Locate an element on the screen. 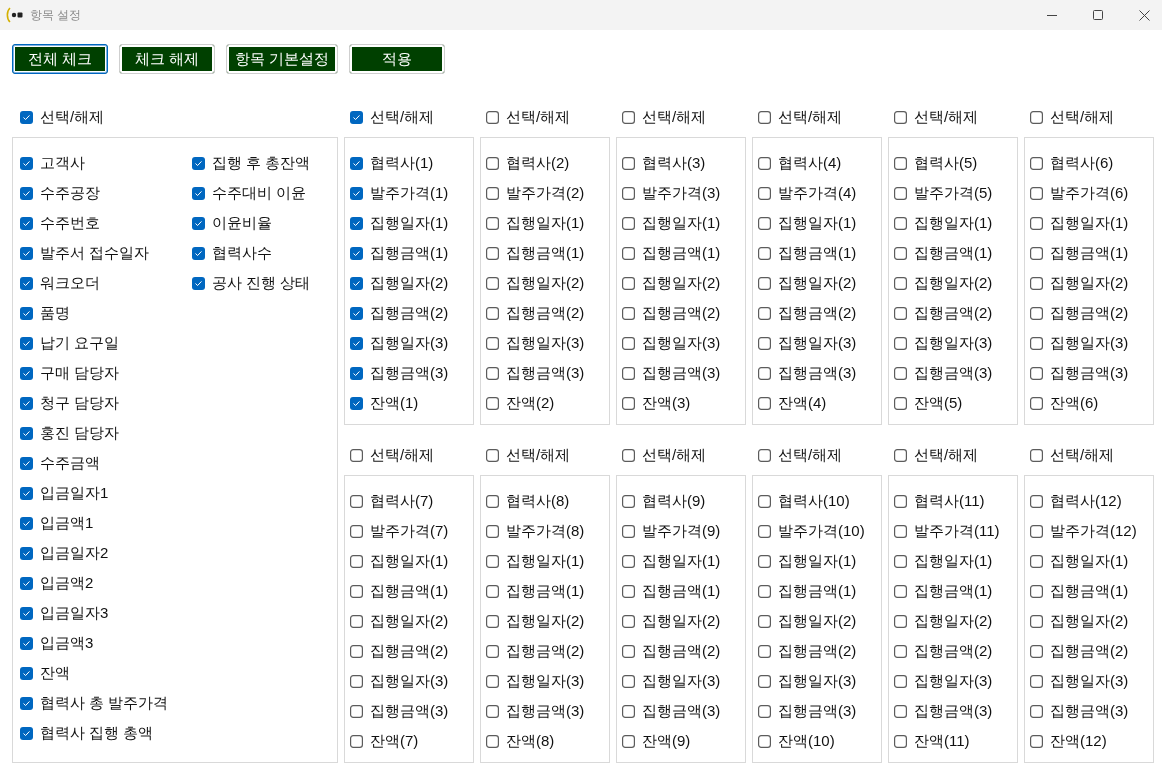 The height and width of the screenshot is (780, 1162). toolbar-button: 전체 체크 is located at coordinates (60, 59).